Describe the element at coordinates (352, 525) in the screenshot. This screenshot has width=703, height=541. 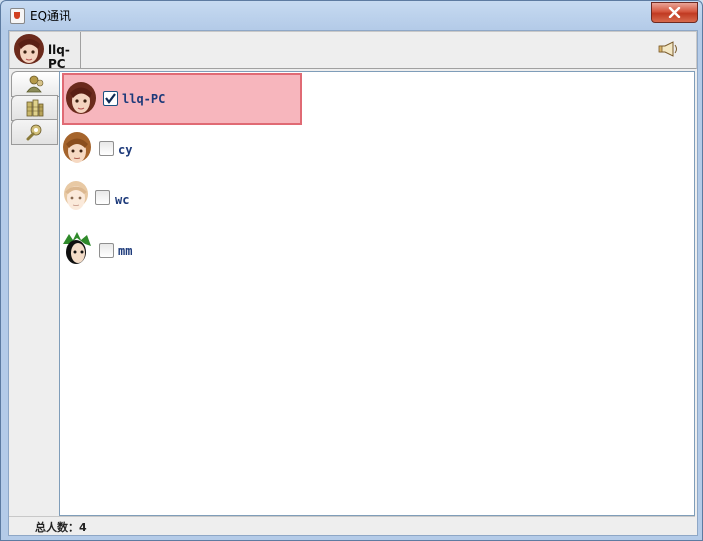
I see `status-bar: 总人数：4` at that location.